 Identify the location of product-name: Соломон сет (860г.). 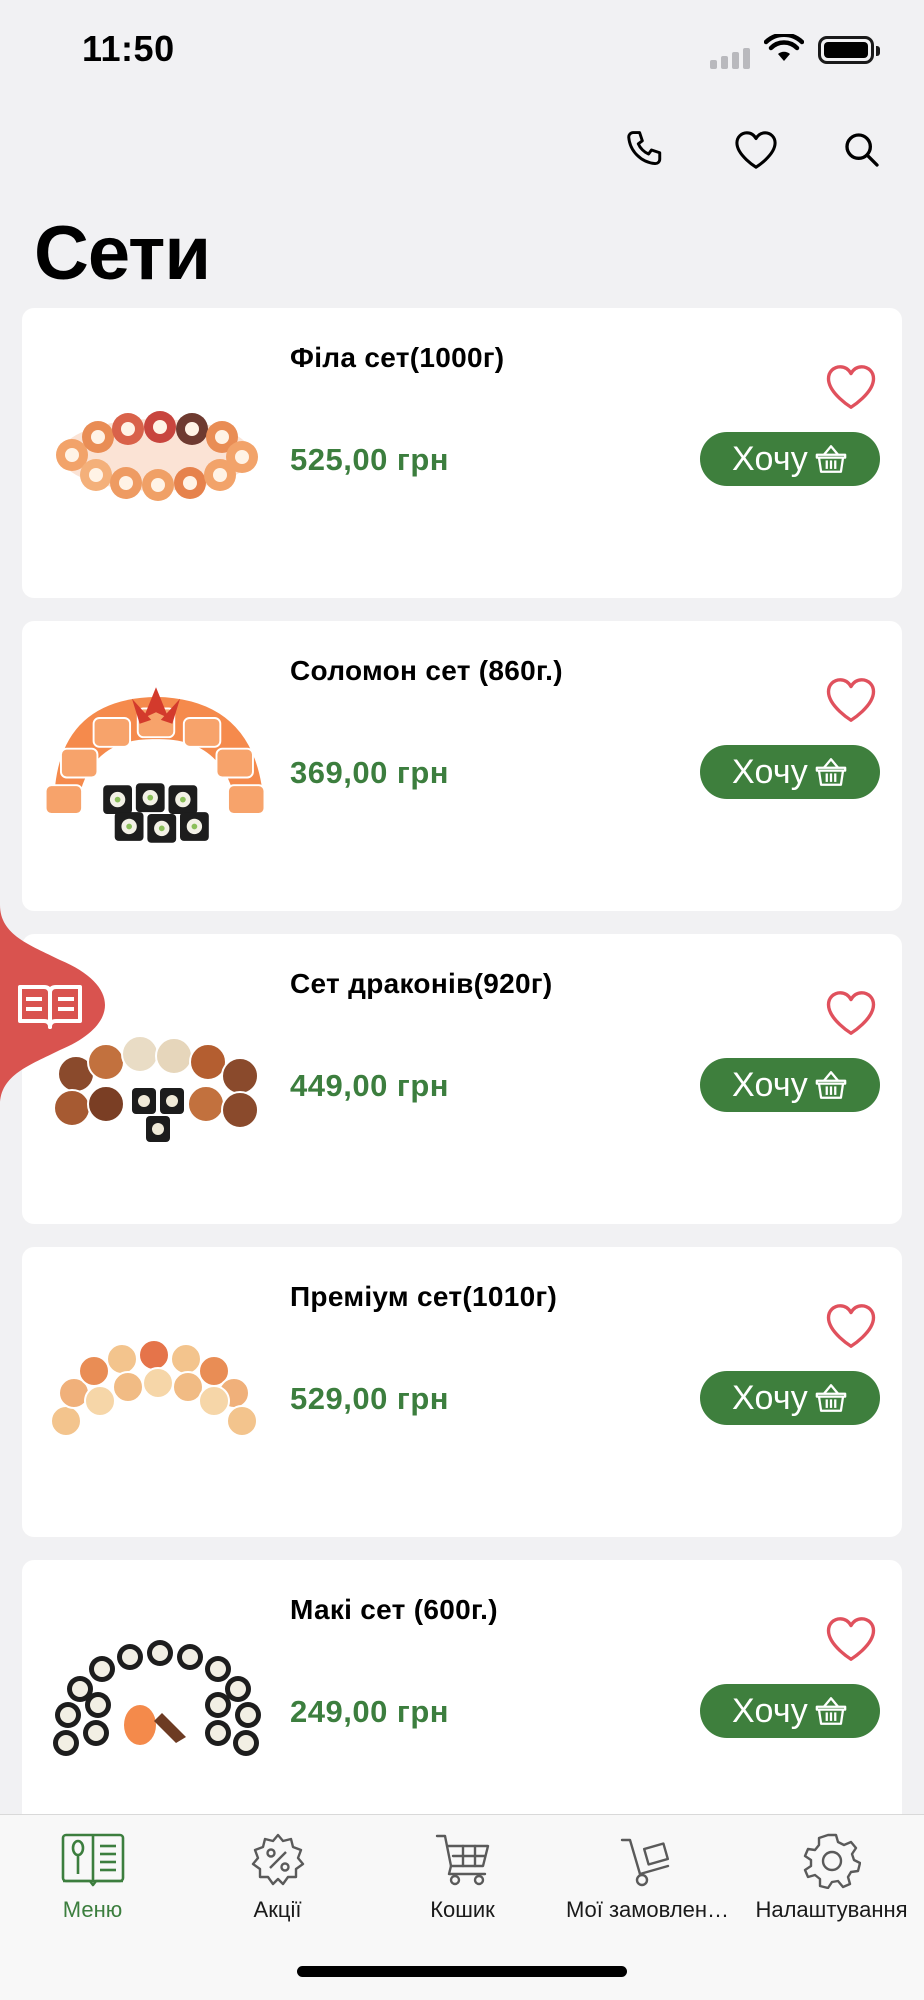
(426, 670).